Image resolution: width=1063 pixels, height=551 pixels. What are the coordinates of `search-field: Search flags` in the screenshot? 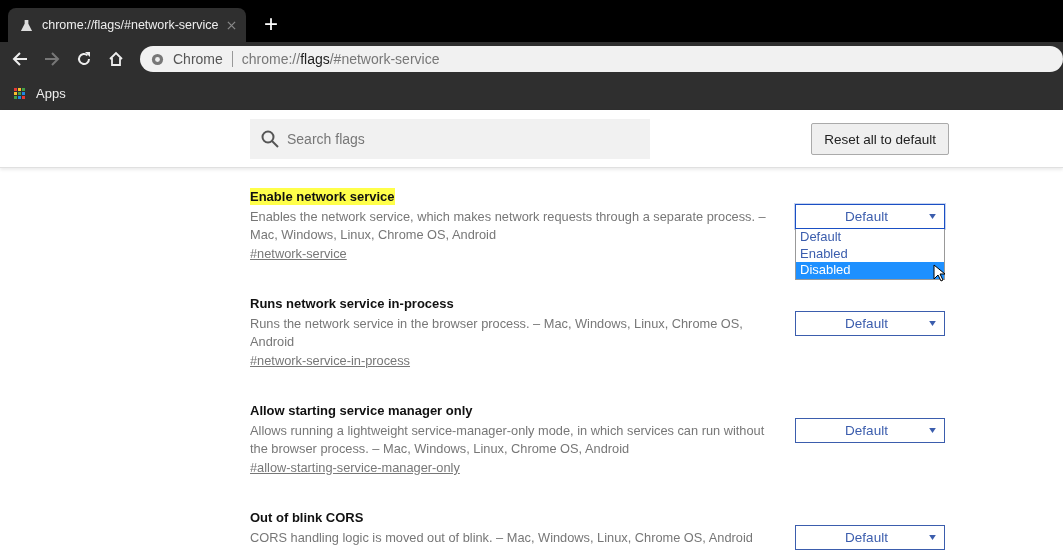 It's located at (450, 139).